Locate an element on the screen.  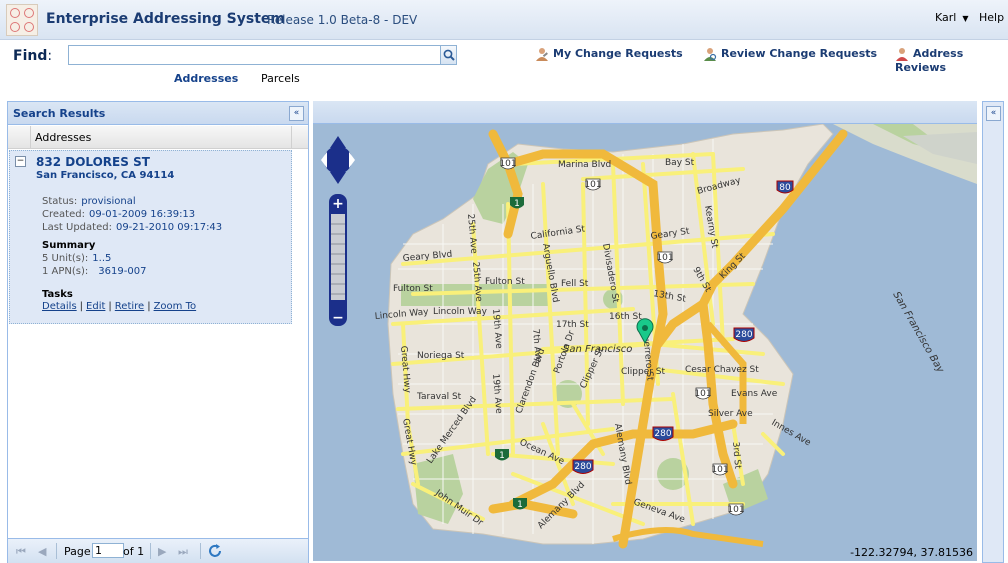
created-line: Created: 09-01-2009 16:39:13 is located at coordinates (118, 214).